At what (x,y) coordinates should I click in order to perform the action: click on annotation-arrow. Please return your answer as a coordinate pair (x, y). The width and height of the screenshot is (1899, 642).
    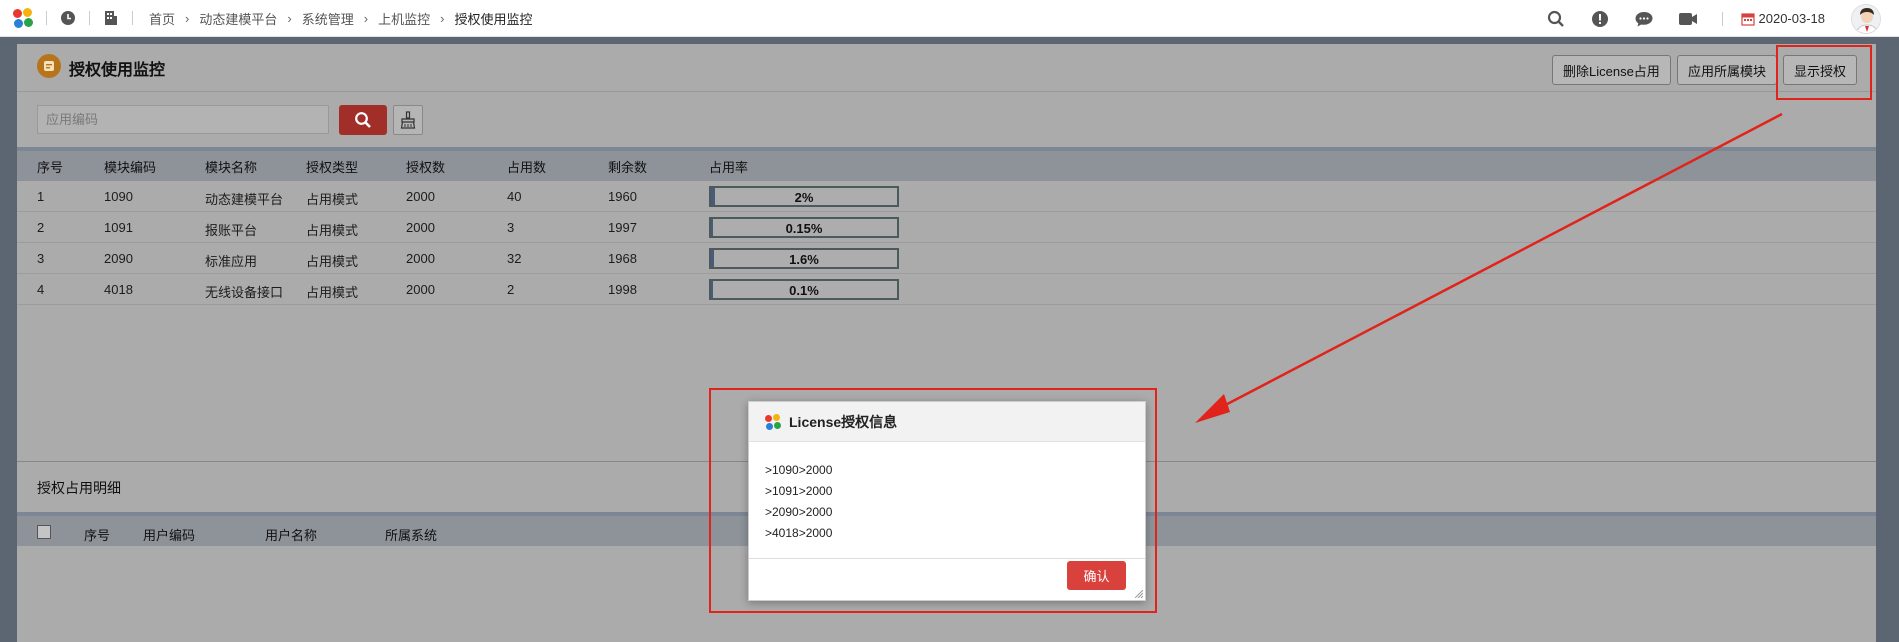
    Looking at the image, I should click on (1489, 267).